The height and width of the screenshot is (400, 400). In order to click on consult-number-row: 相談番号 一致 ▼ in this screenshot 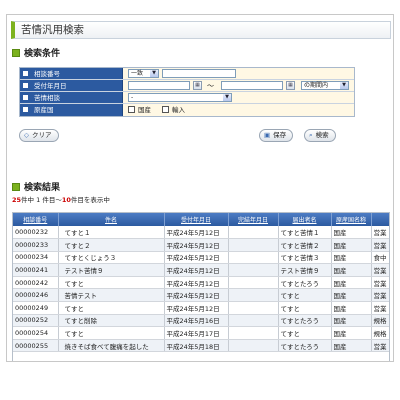, I will do `click(187, 74)`.